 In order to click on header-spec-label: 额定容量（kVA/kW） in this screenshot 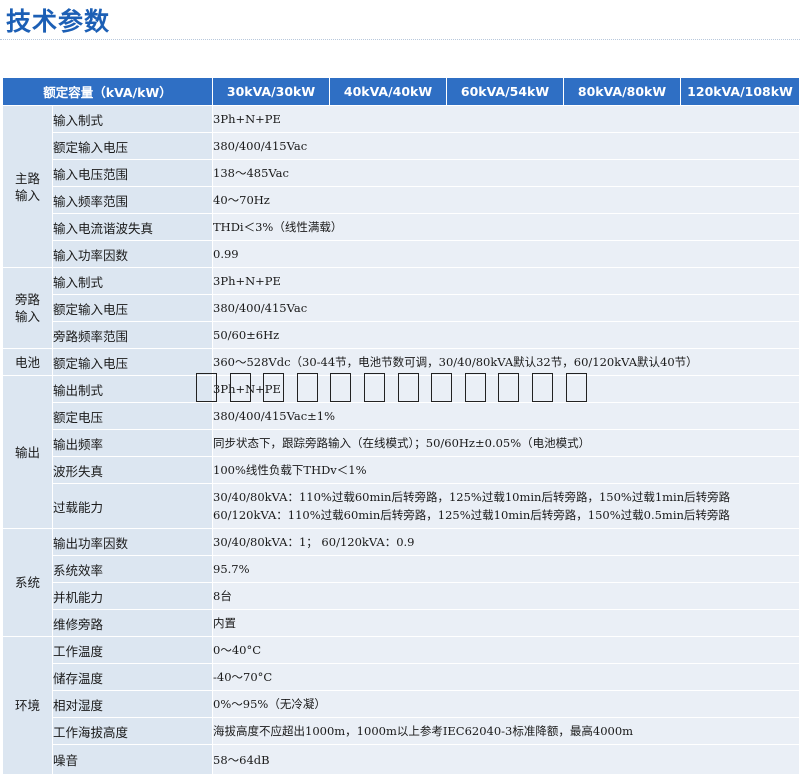, I will do `click(107, 91)`.